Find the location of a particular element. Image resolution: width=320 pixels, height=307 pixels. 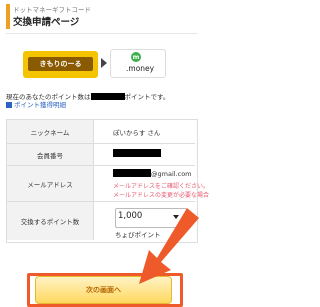

money-logo-mark-icon: m is located at coordinates (136, 57).